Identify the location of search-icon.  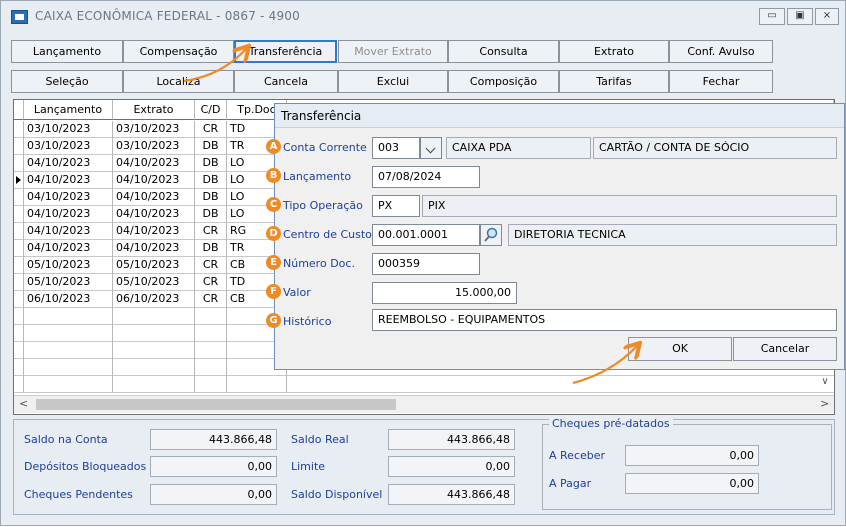
(491, 235).